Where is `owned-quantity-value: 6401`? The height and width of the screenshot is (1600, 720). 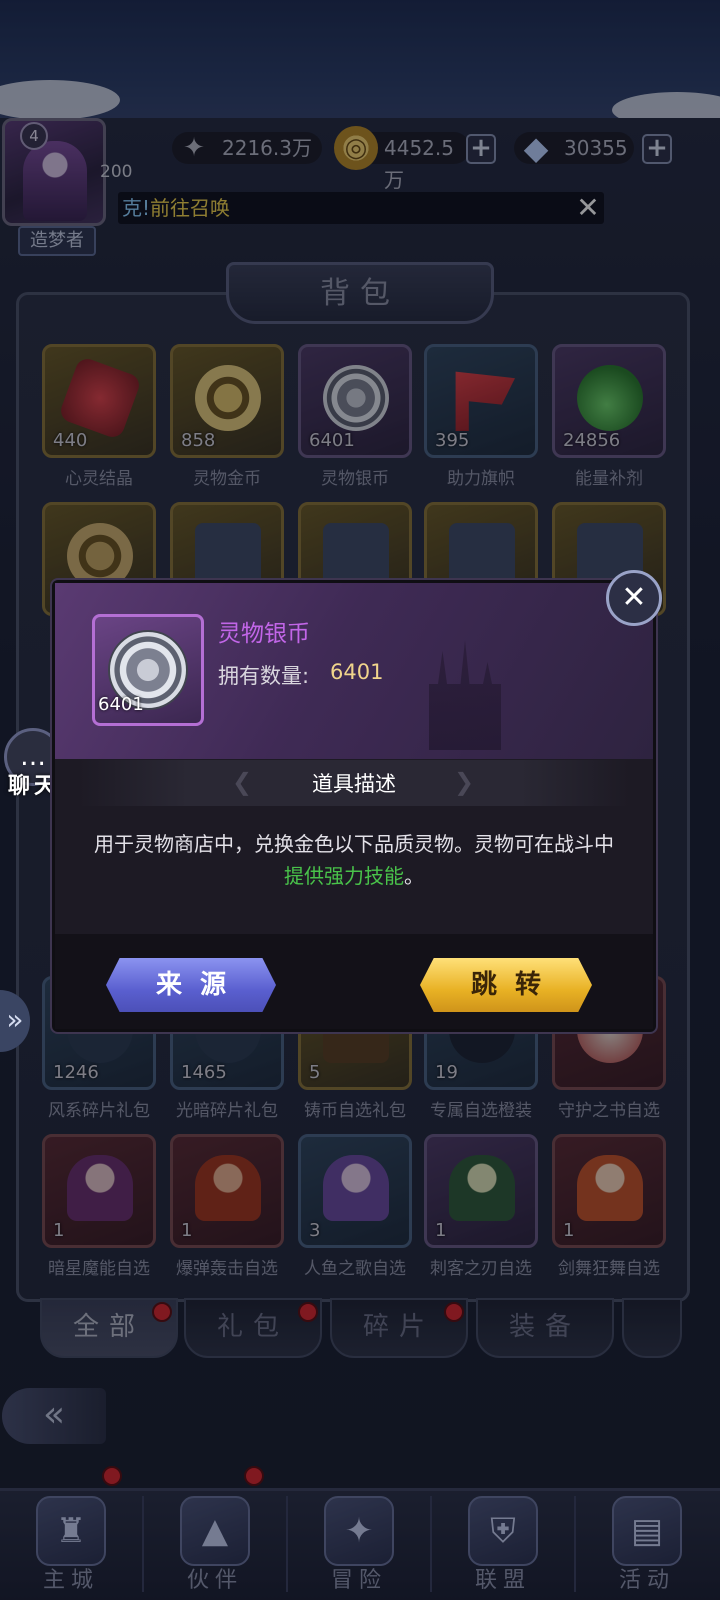
owned-quantity-value: 6401 is located at coordinates (357, 672).